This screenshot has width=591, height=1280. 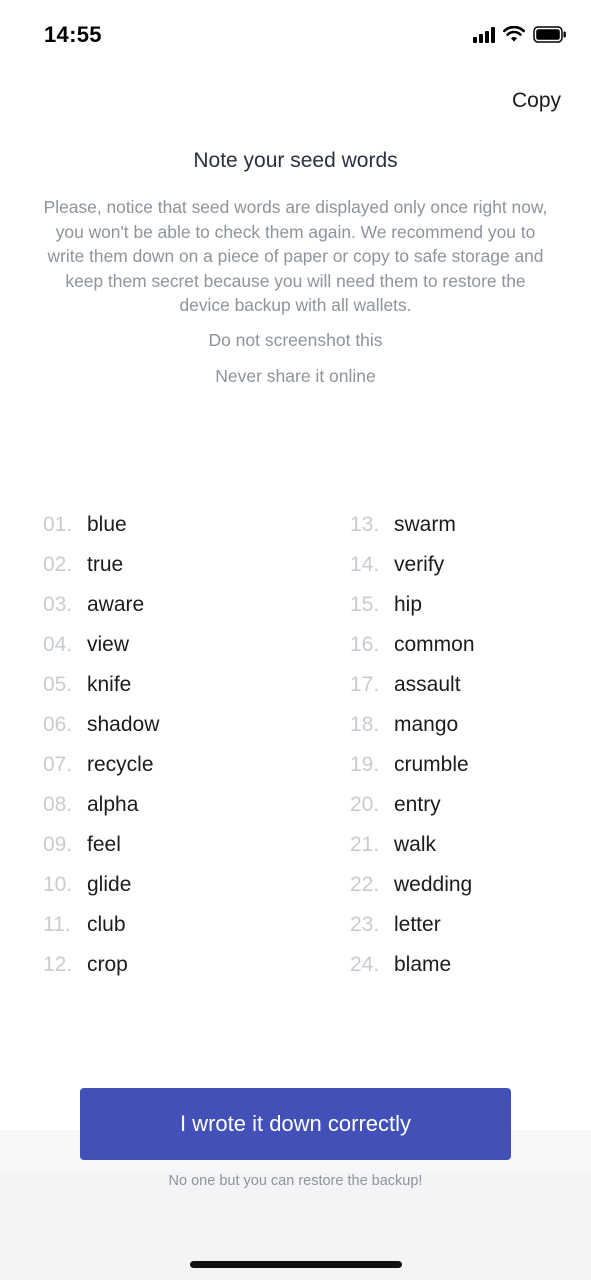 What do you see at coordinates (58, 684) in the screenshot?
I see `seed-word-number: 05.` at bounding box center [58, 684].